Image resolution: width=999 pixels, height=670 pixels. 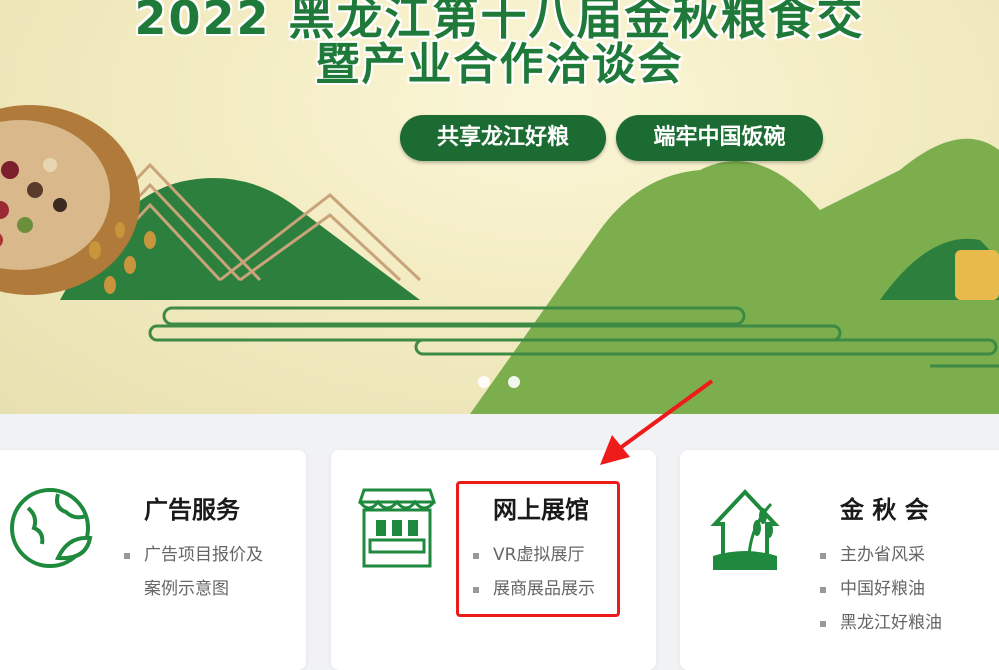 I want to click on list-item: 中国好粮油, so click(x=880, y=589).